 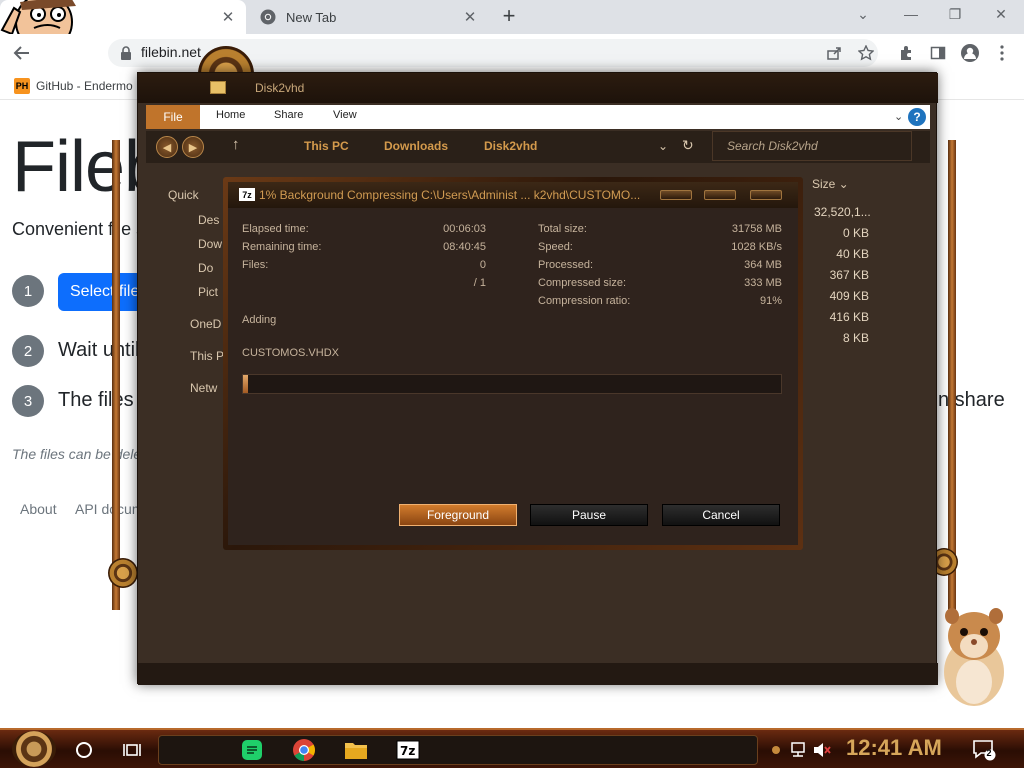 What do you see at coordinates (855, 233) in the screenshot?
I see `file-size: 0 KB` at bounding box center [855, 233].